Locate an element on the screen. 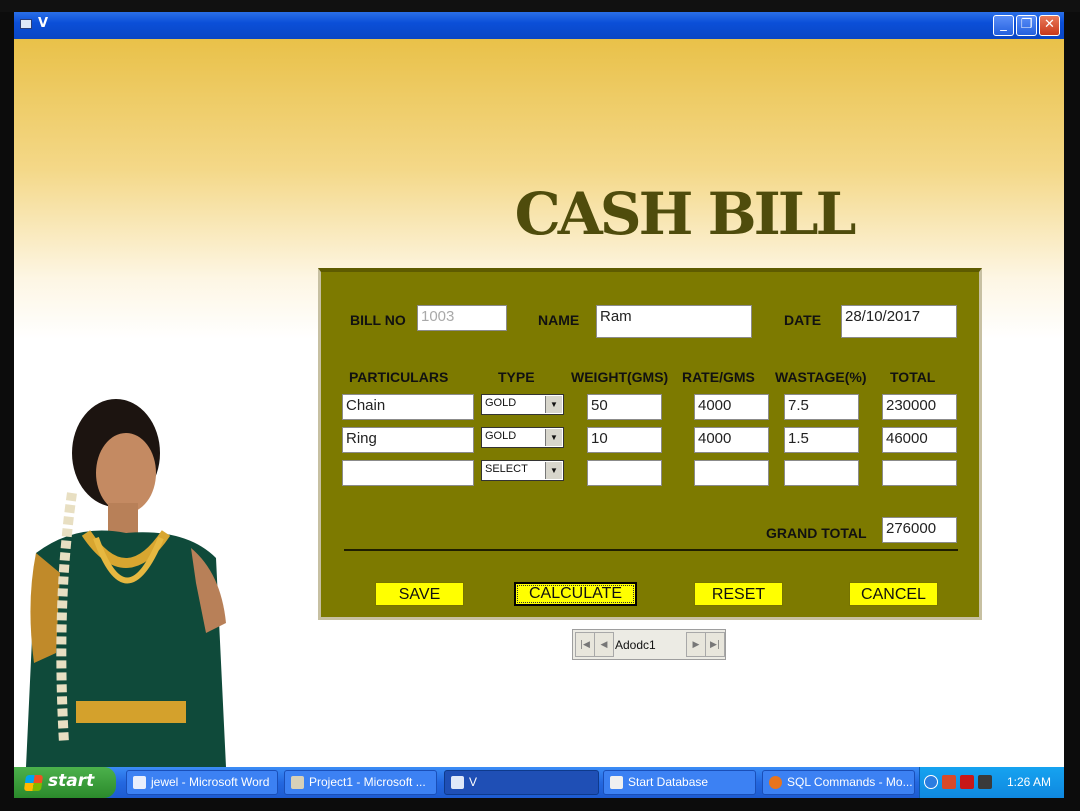 The image size is (1080, 811). taskbar-item-start-database: Start Database is located at coordinates (679, 782).